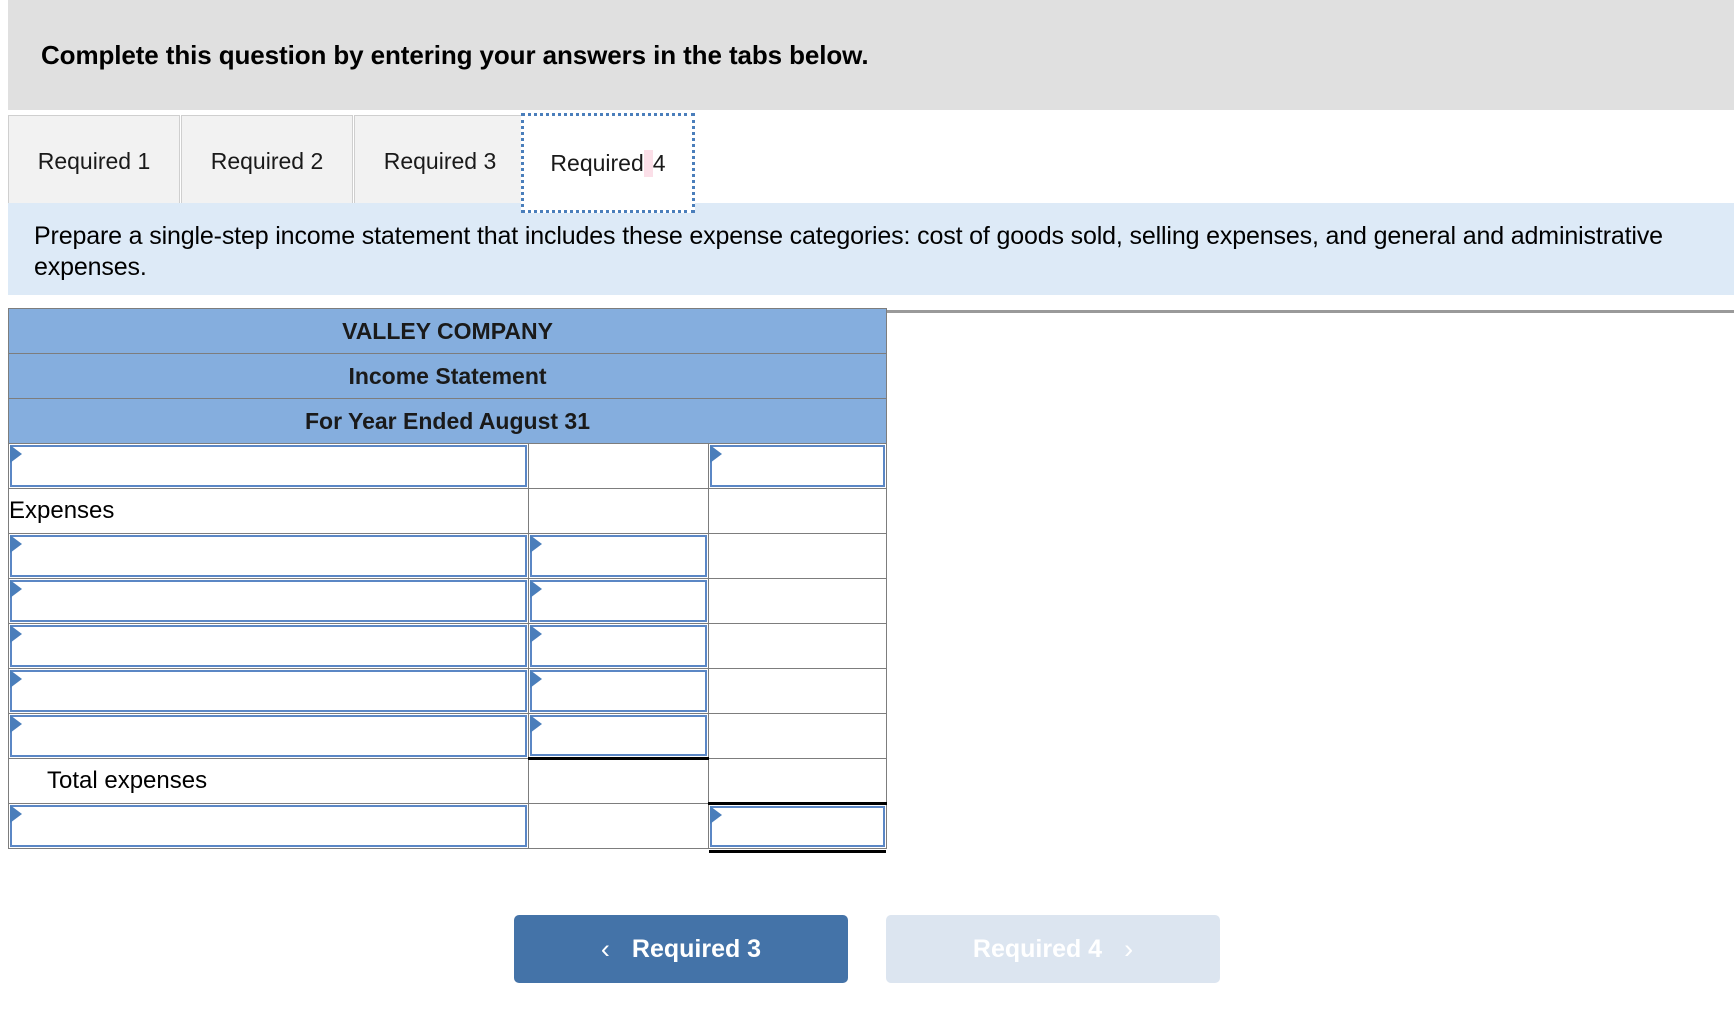  I want to click on tab-required-4: Required 4, so click(608, 163).